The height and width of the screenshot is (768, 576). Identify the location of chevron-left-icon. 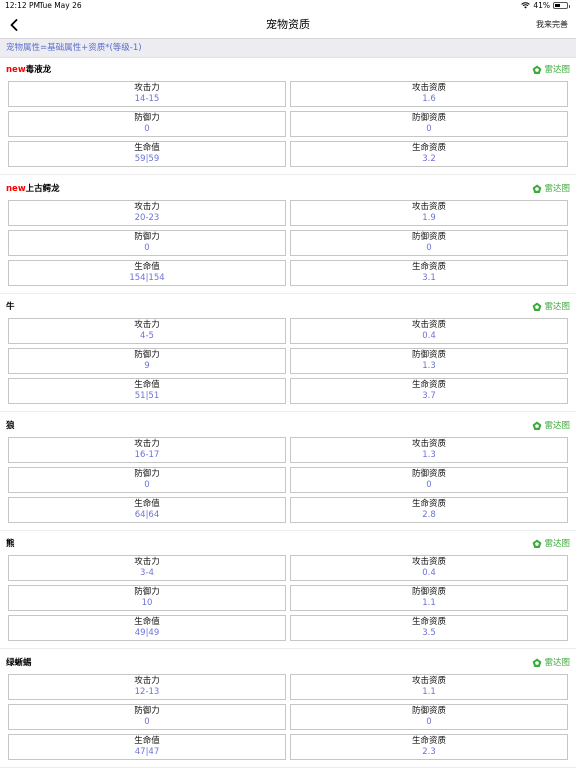
(14, 25).